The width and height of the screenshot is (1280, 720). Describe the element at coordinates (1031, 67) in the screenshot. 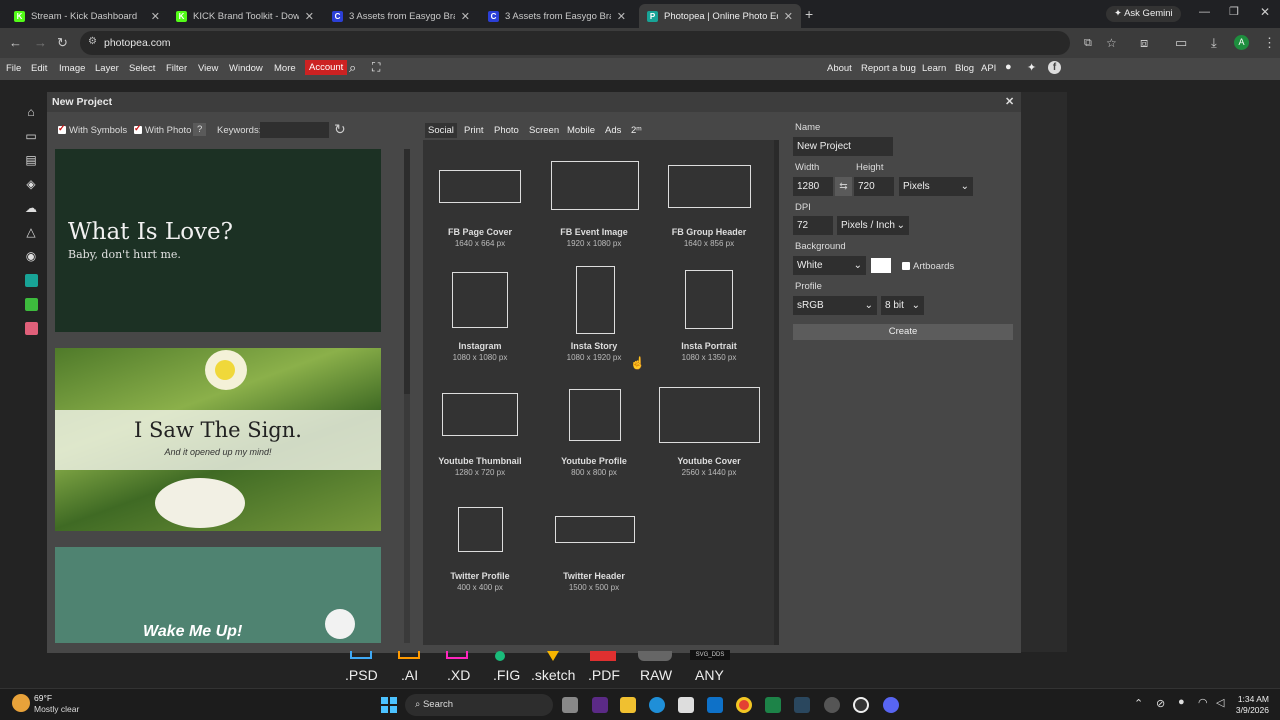

I see `twitter-icon: ✦` at that location.